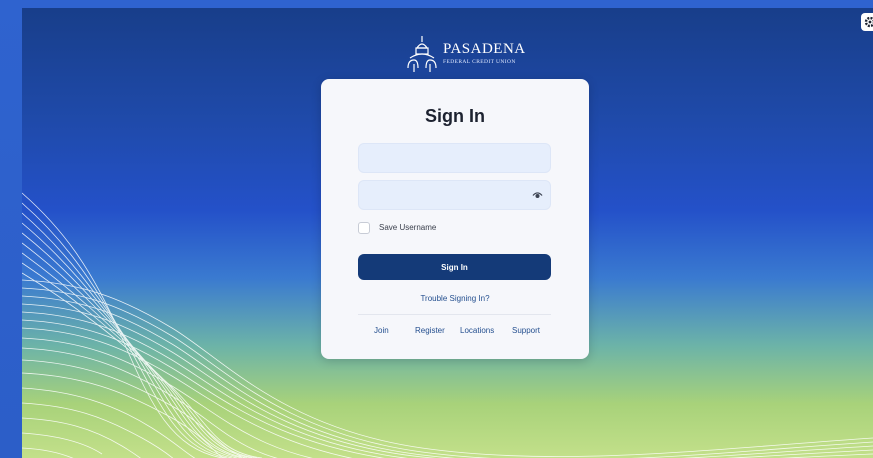 Image resolution: width=873 pixels, height=458 pixels. I want to click on save-username-label: Save Username, so click(407, 227).